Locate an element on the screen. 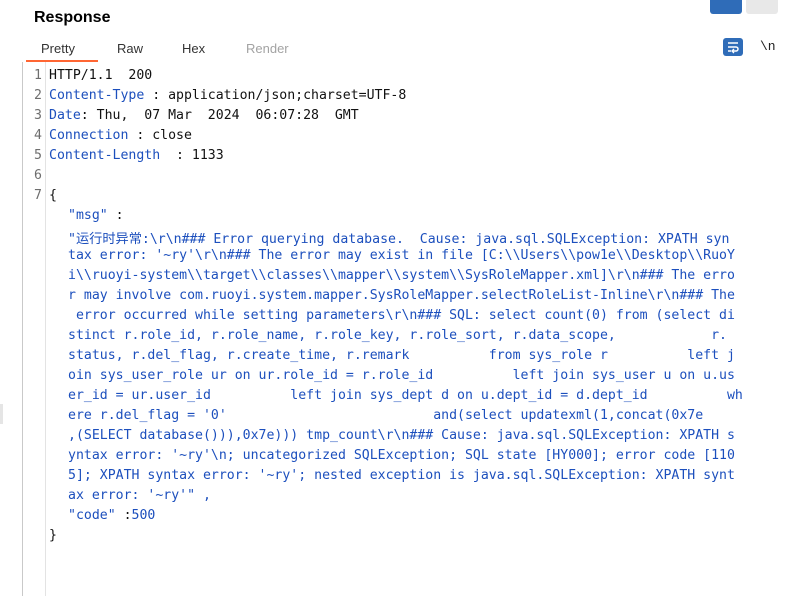 The width and height of the screenshot is (788, 596). wrap-lines-button is located at coordinates (733, 47).